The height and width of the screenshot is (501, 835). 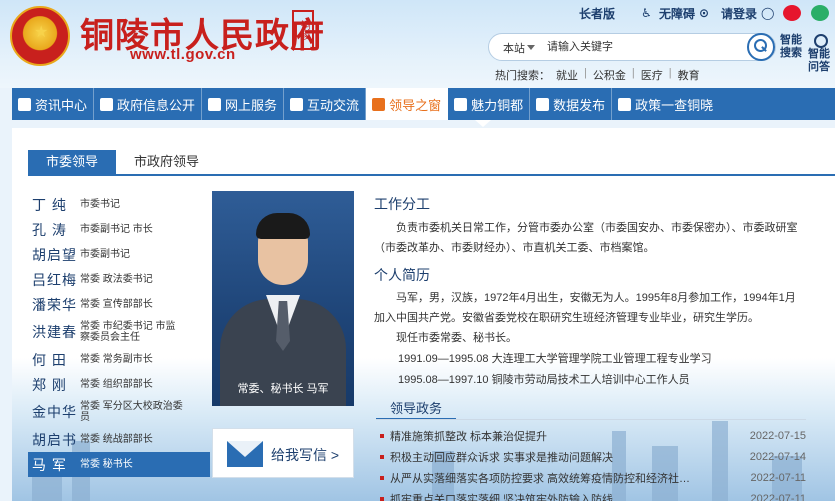 I want to click on user-icon: ◯, so click(x=768, y=13).